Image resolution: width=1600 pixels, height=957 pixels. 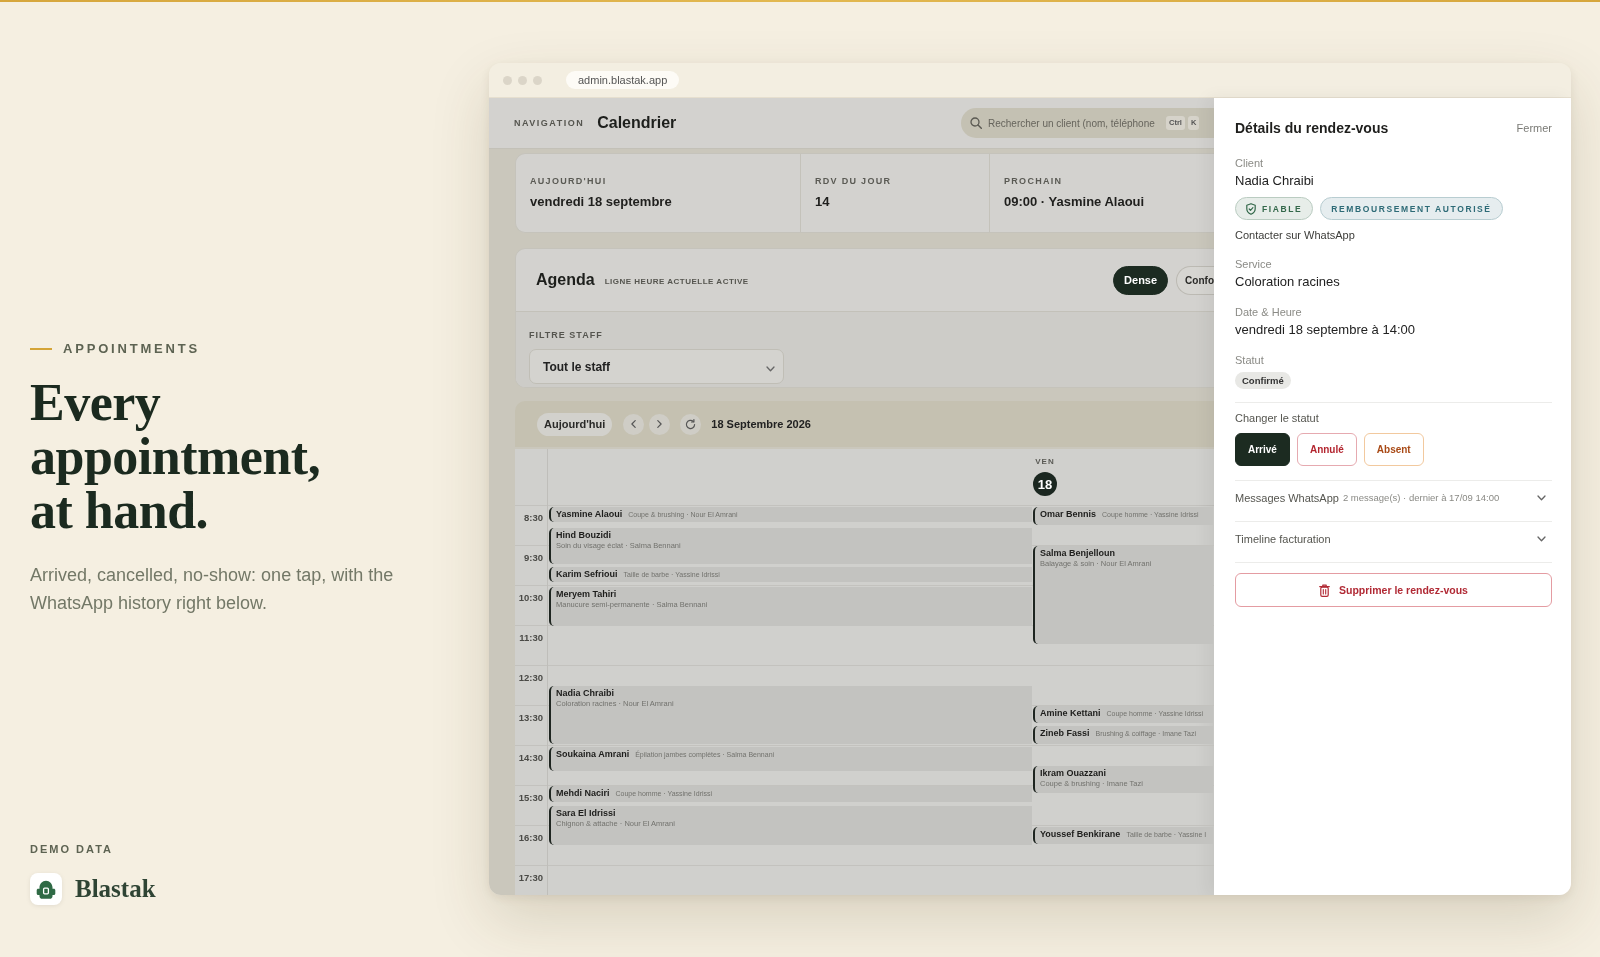 I want to click on previous-button, so click(x=634, y=424).